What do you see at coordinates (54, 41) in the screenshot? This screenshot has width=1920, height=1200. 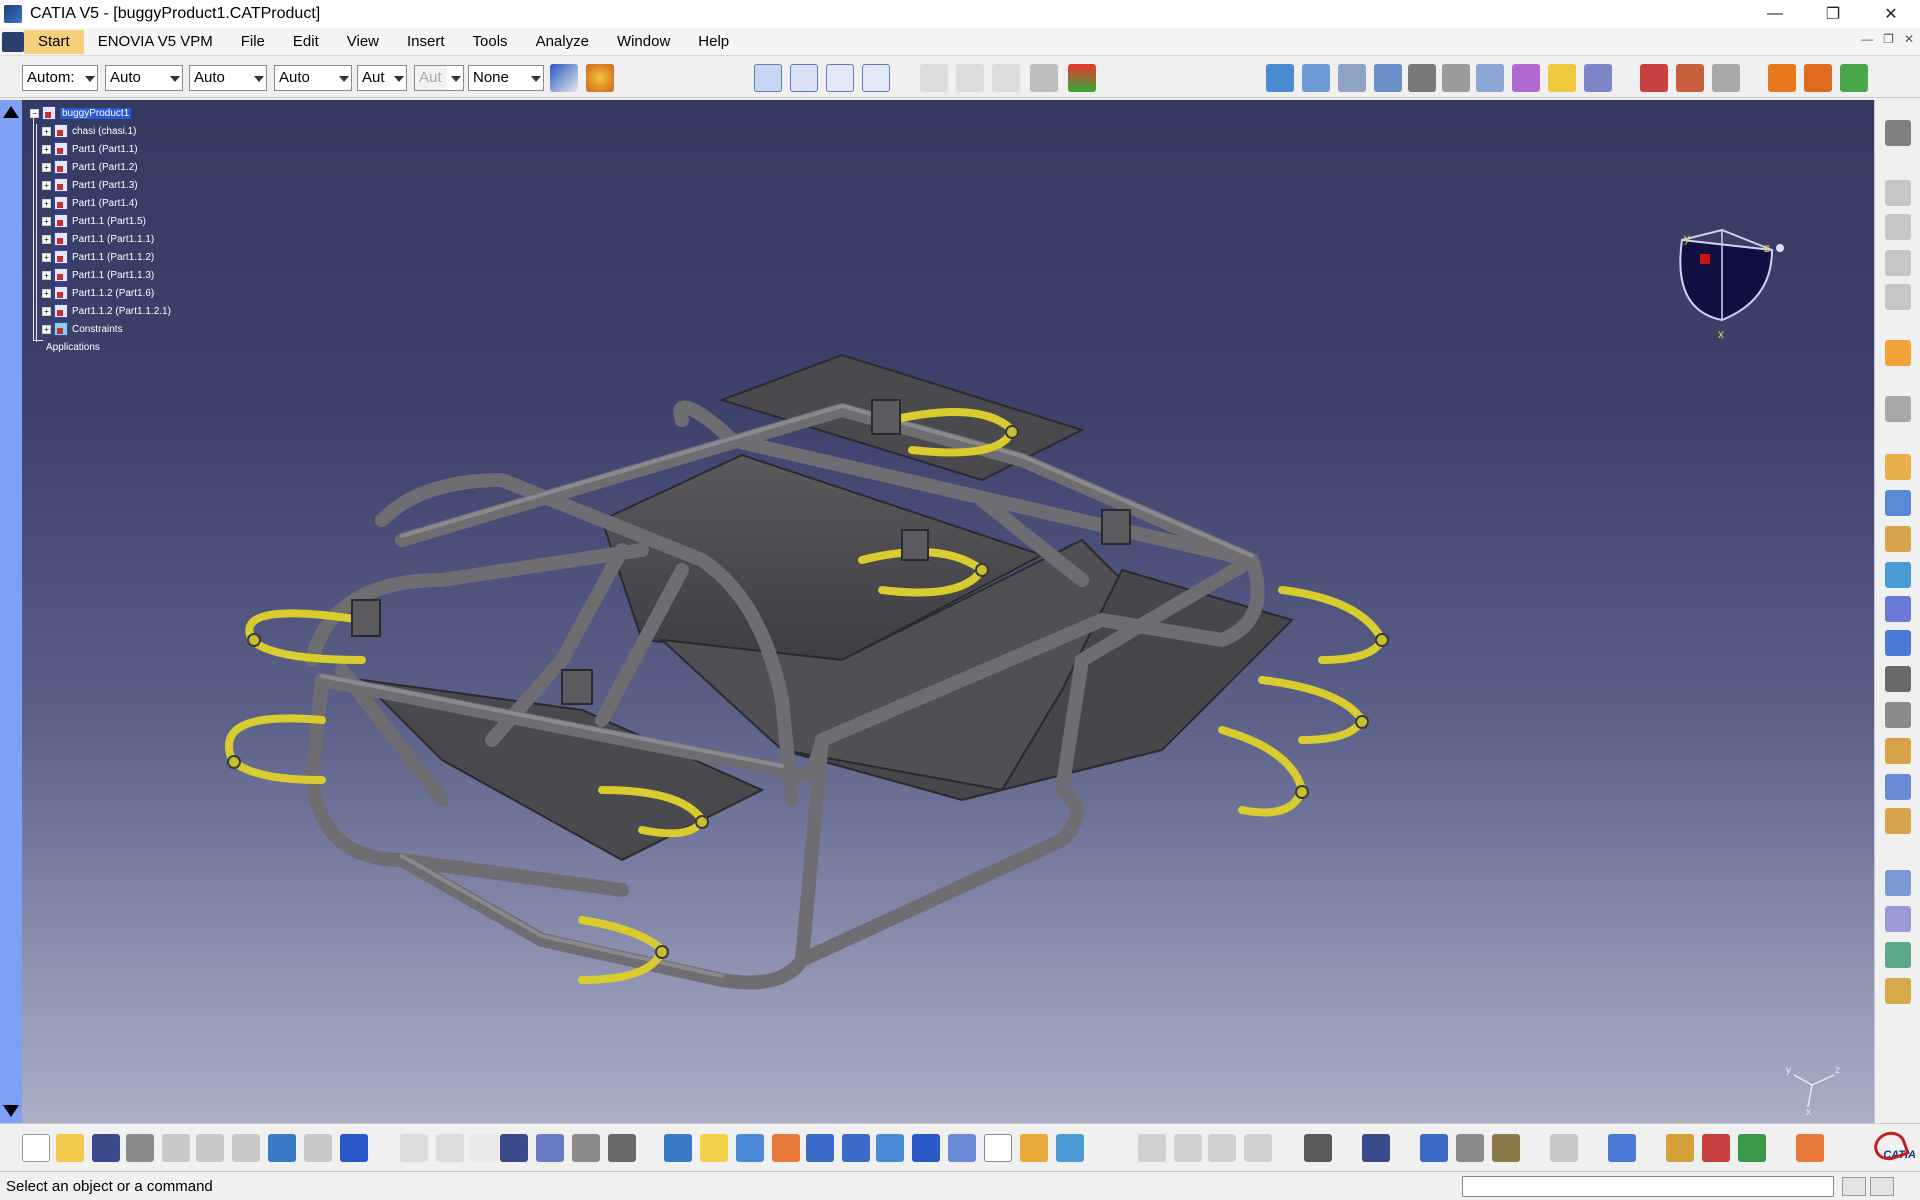 I see `menu-start: Start` at bounding box center [54, 41].